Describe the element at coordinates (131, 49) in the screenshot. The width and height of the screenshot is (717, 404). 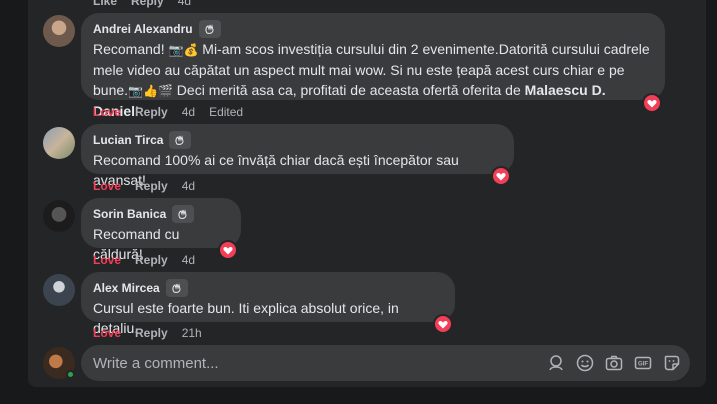
I see `comment-text-line1a: Recomand!` at that location.